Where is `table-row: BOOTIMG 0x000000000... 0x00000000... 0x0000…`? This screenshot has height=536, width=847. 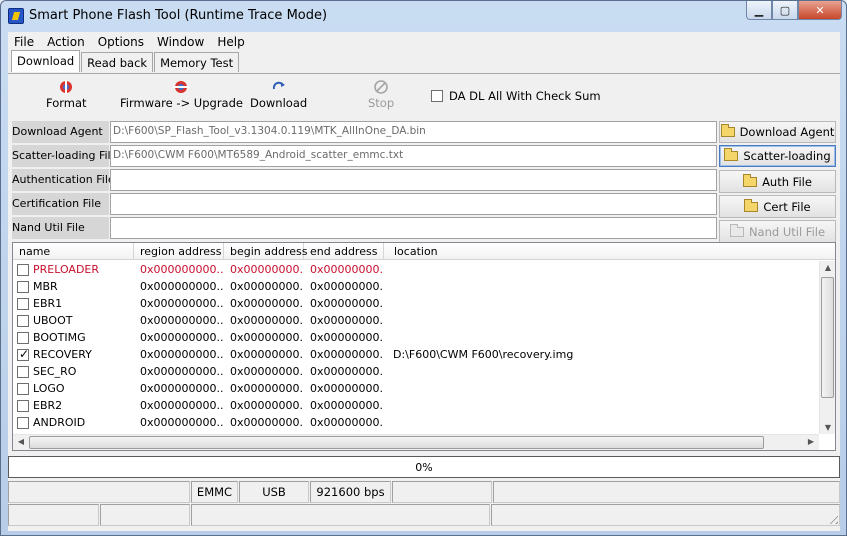
table-row: BOOTIMG 0x000000000... 0x00000000... 0x0000… is located at coordinates (416, 337).